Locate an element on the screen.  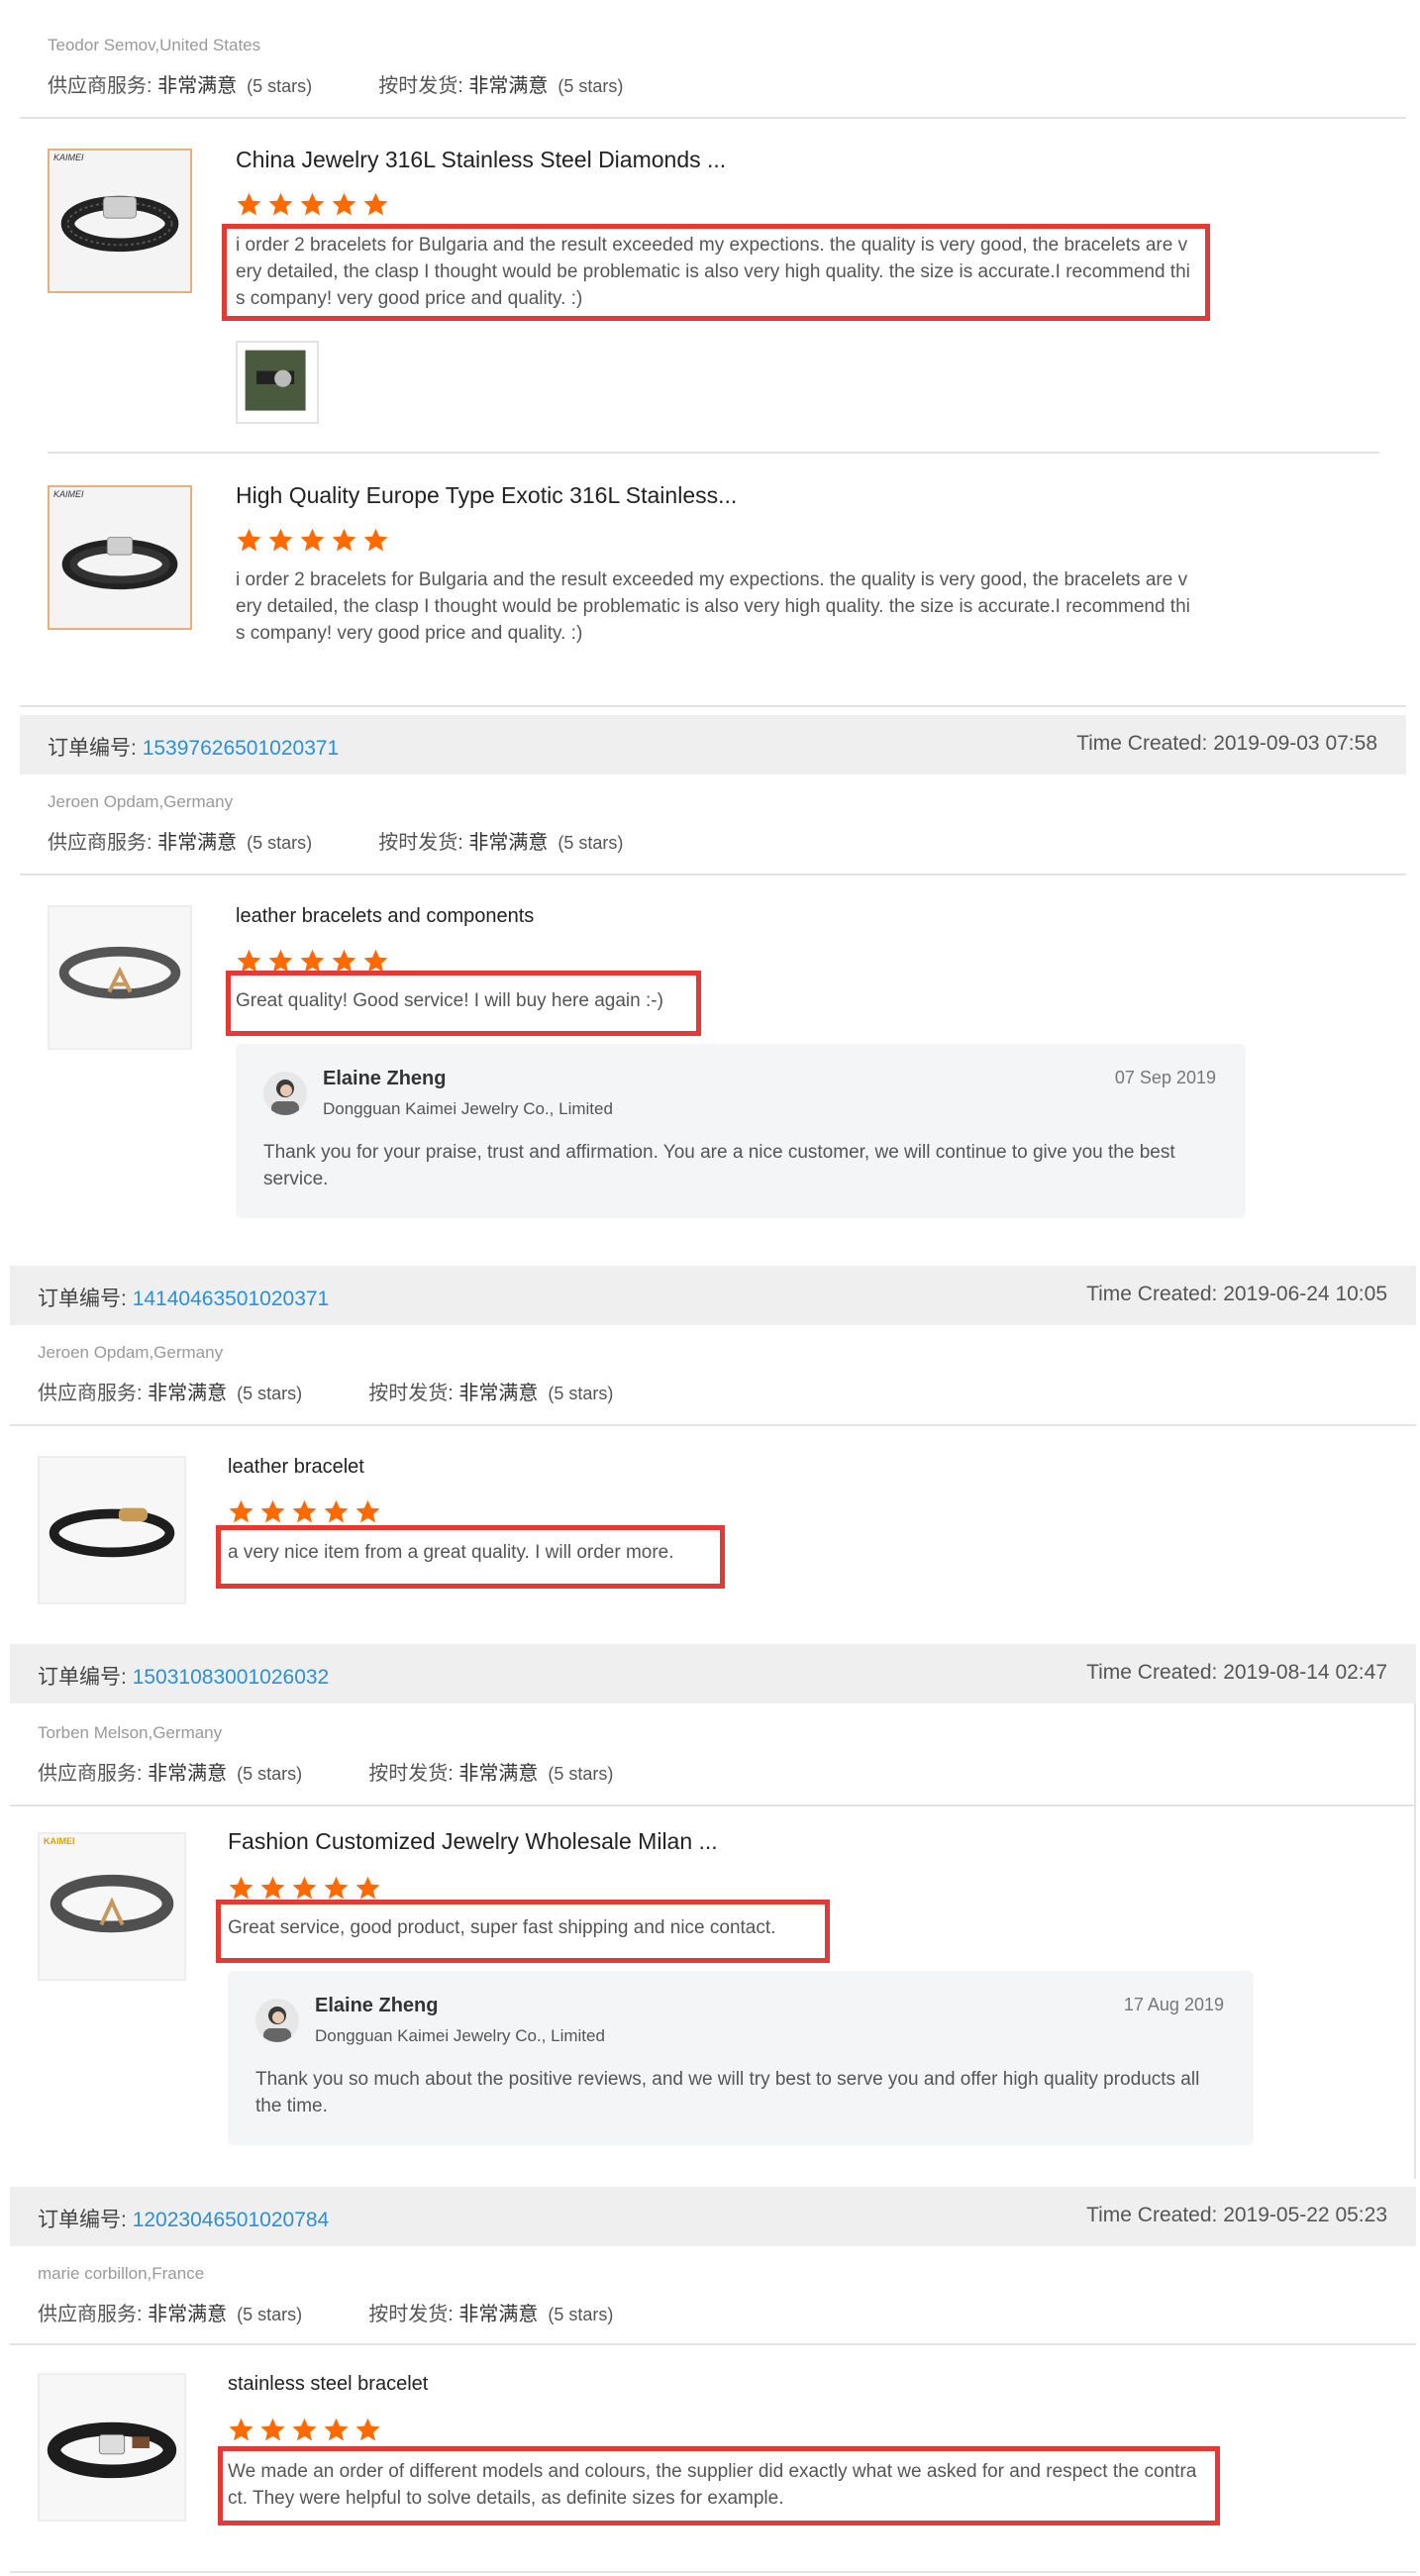
order-number: 订单编号: 15397626501020371 is located at coordinates (194, 748).